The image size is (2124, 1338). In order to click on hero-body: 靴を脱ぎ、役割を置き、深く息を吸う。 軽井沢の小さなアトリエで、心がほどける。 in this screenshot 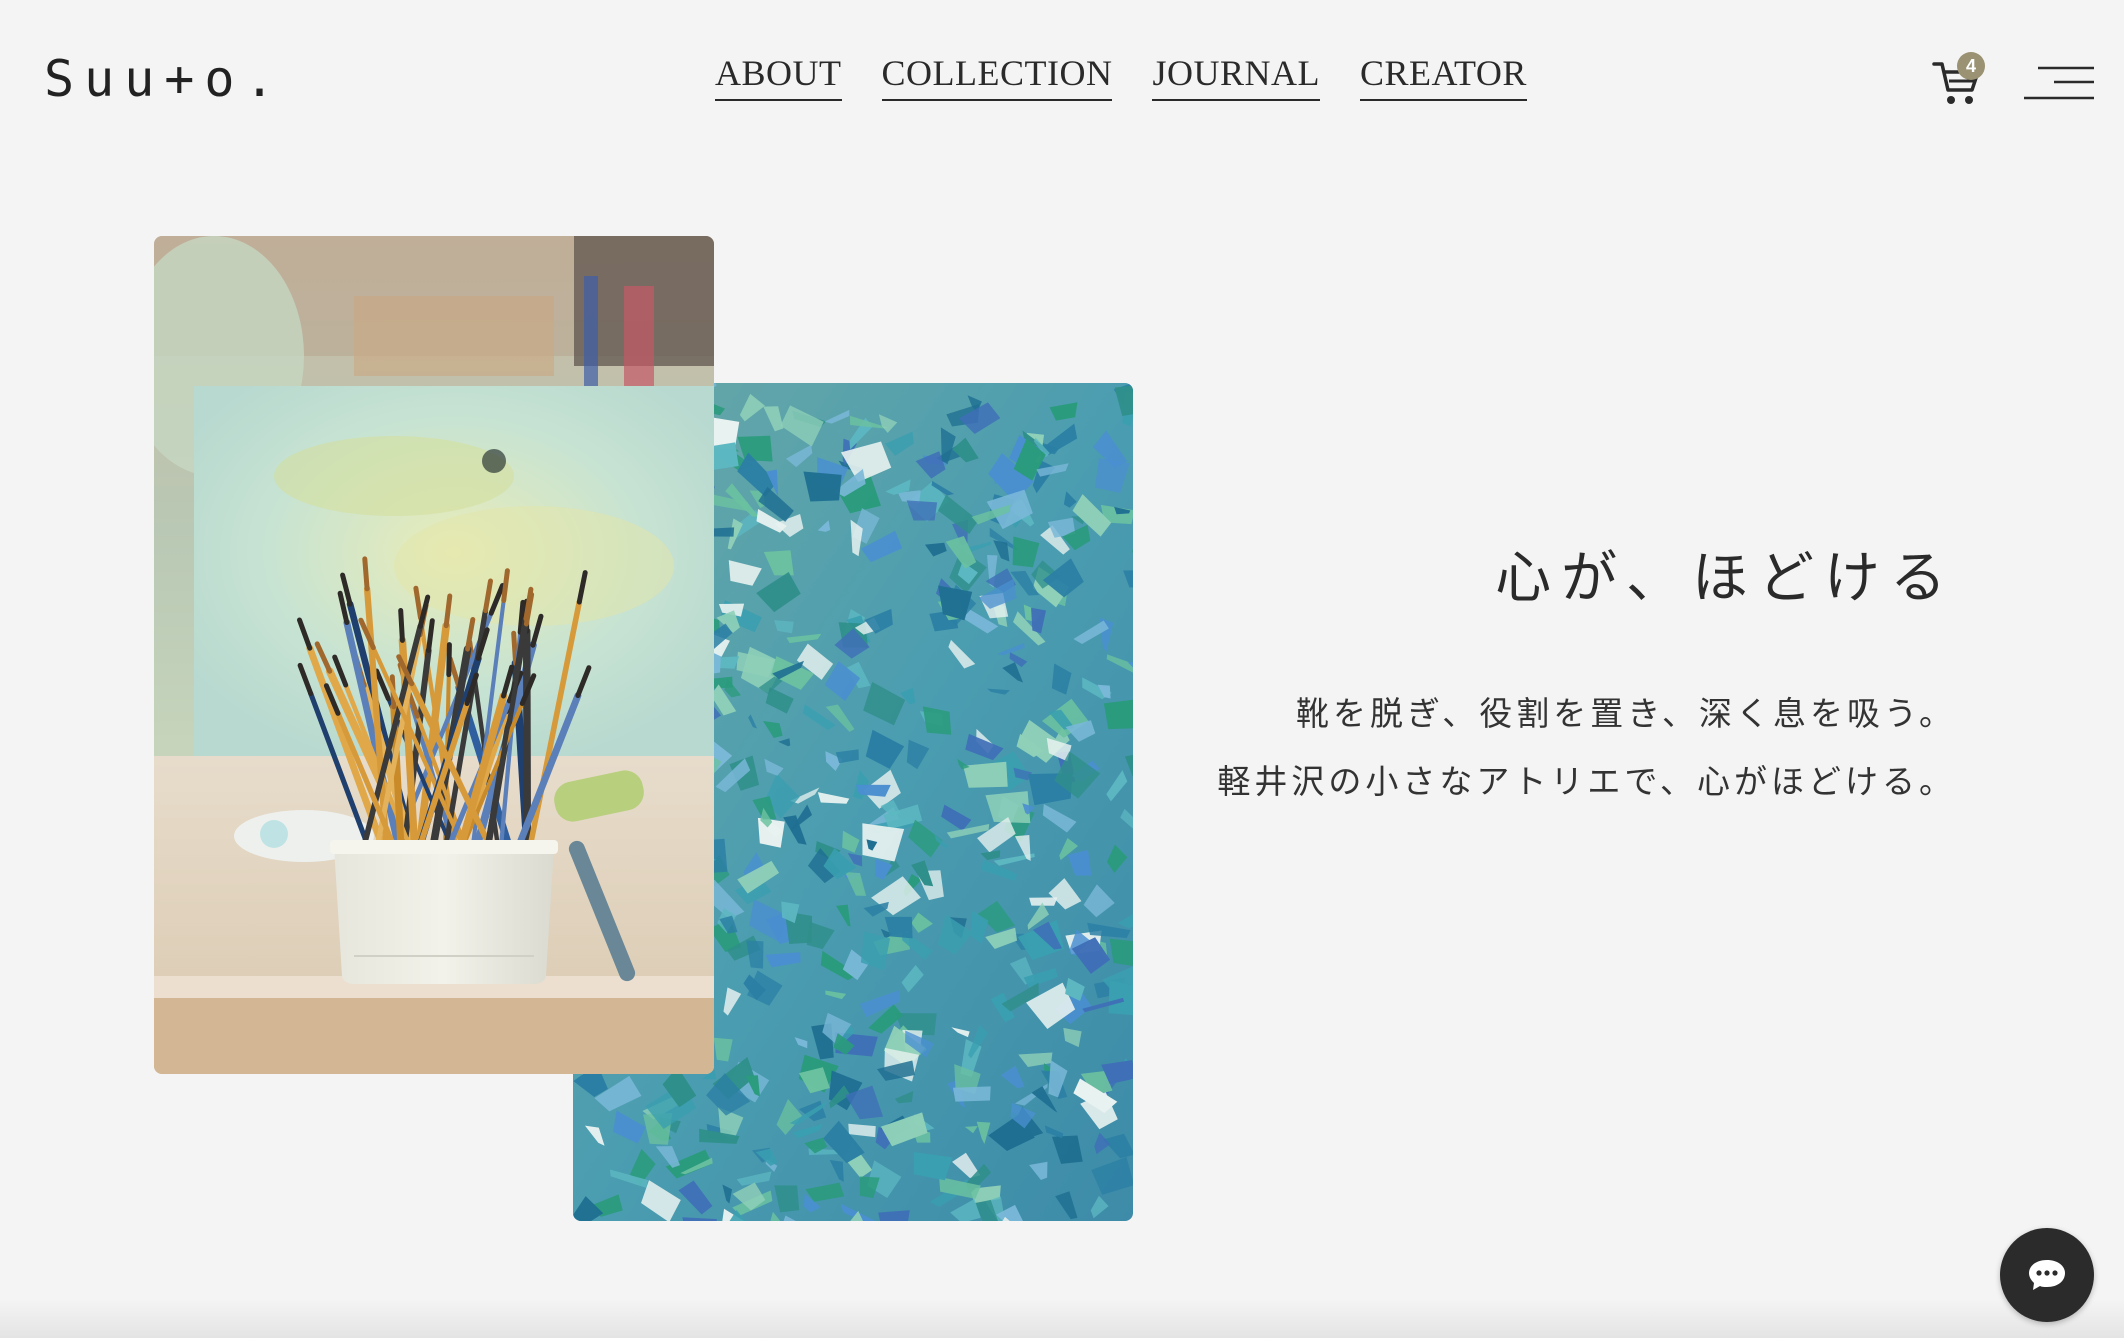, I will do `click(1586, 748)`.